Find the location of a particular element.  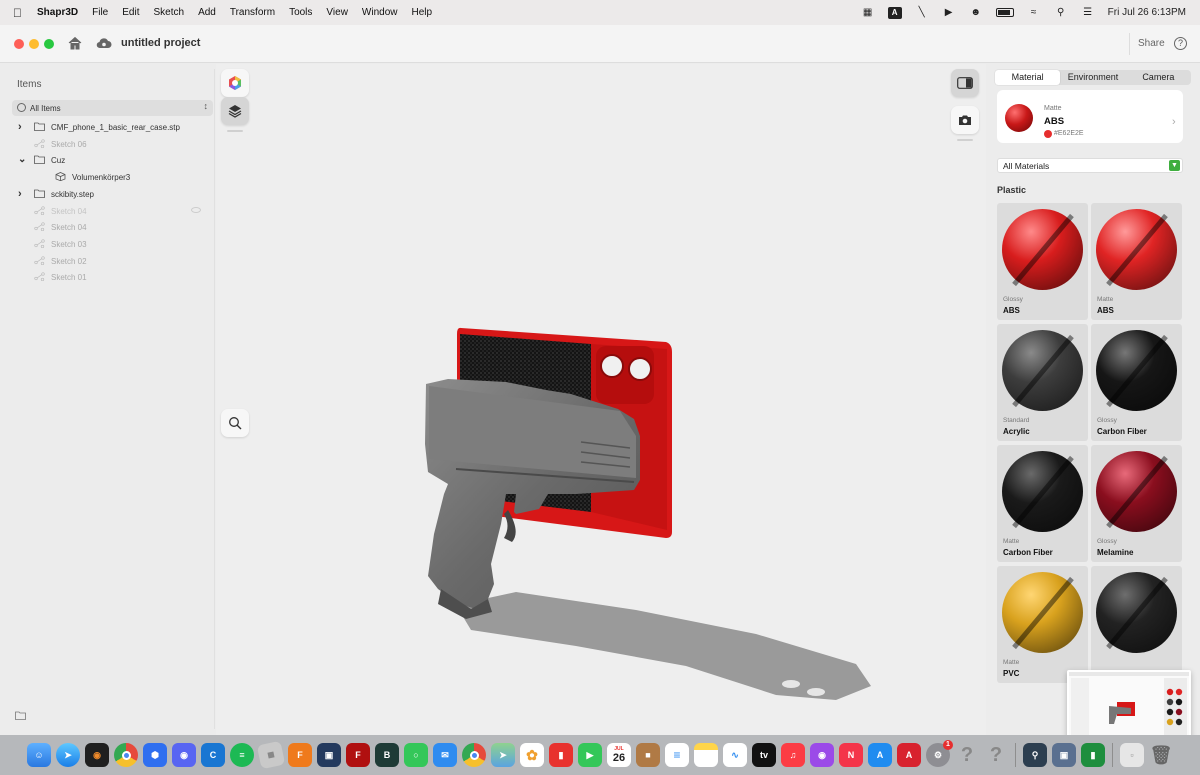

tree-row: › sckibity.step is located at coordinates (110, 194).